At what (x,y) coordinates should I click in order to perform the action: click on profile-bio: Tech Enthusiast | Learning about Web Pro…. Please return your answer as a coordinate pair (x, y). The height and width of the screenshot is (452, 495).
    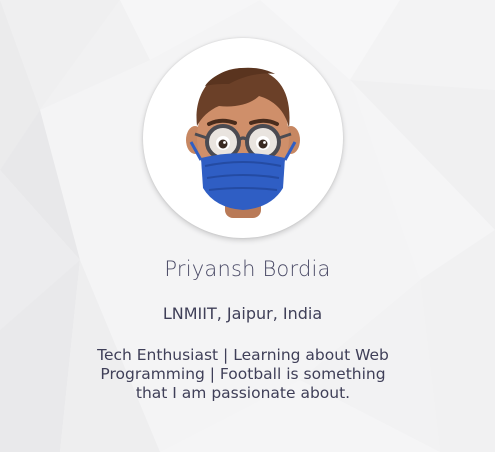
    Looking at the image, I should click on (243, 374).